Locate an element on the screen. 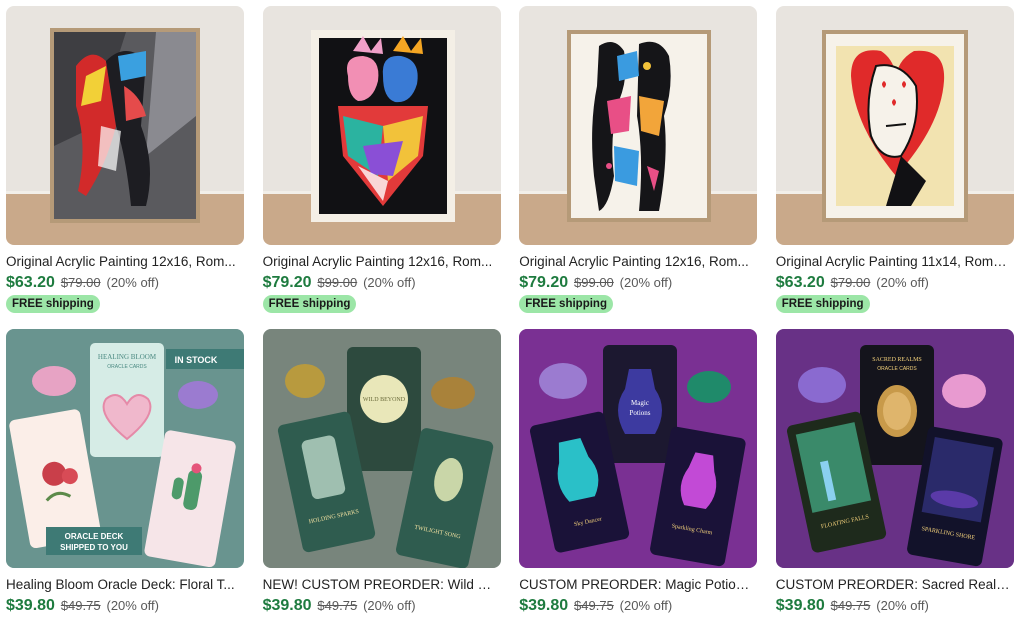  deck-name-1: SACRED REALMS is located at coordinates (897, 360).